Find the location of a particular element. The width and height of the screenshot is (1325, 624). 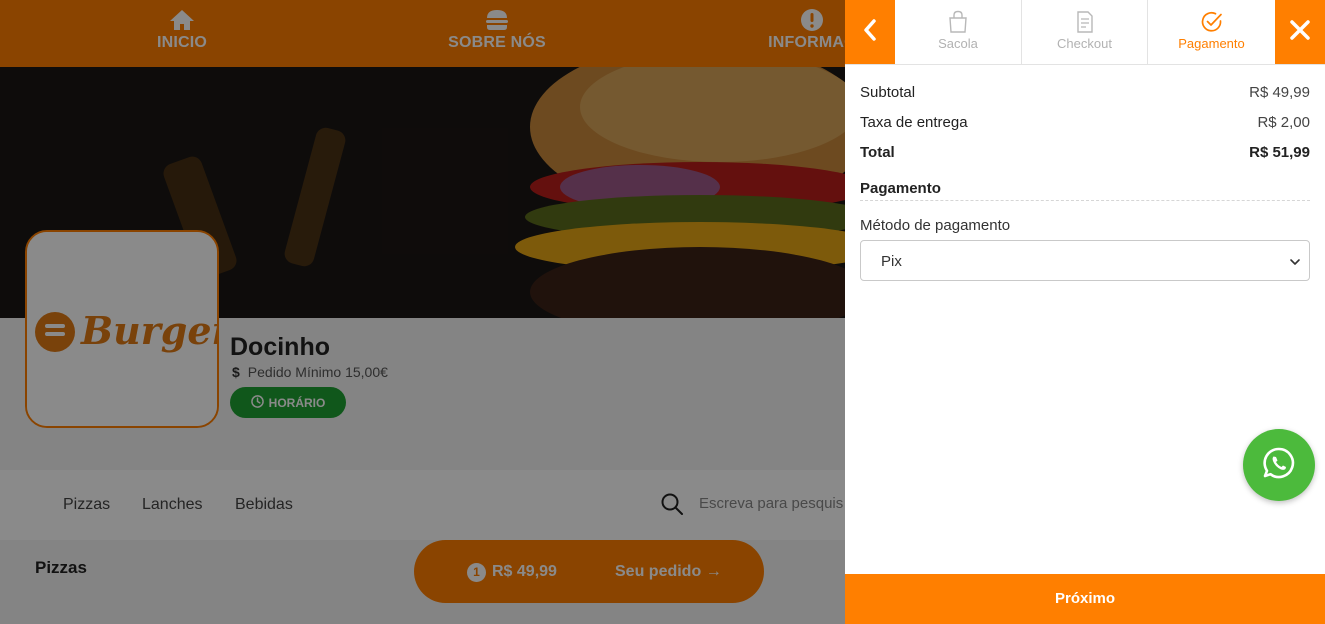

whatsapp-icon is located at coordinates (1279, 465).